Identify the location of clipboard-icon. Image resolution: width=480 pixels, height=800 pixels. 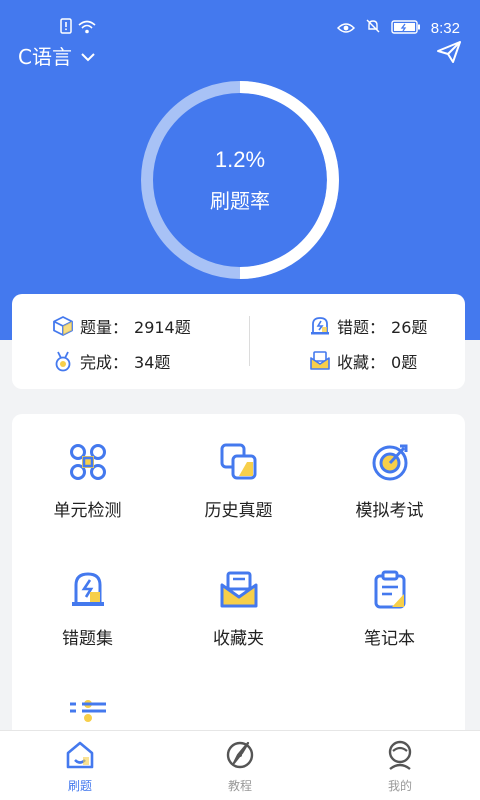
(389, 589).